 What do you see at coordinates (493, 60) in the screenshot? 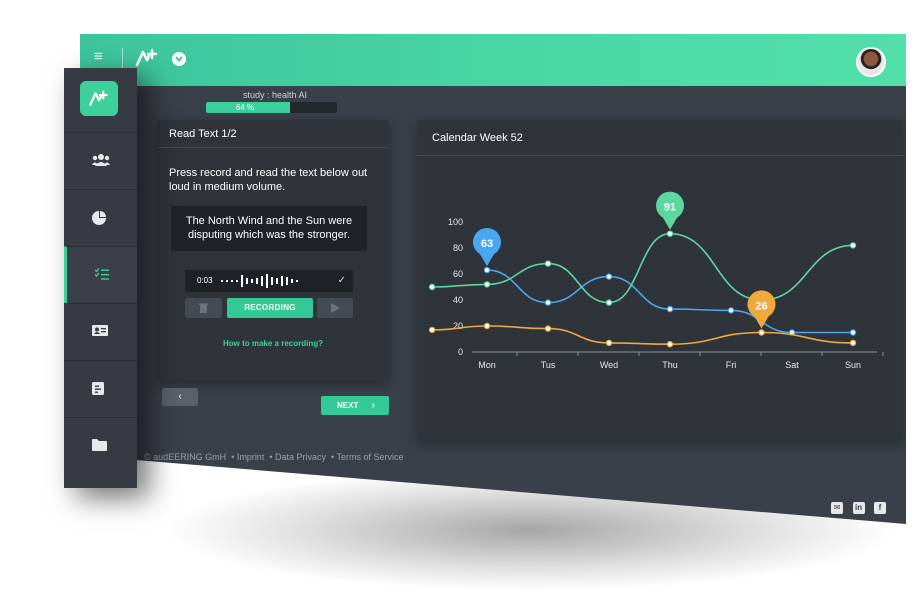
I see `top-bar: ≡` at bounding box center [493, 60].